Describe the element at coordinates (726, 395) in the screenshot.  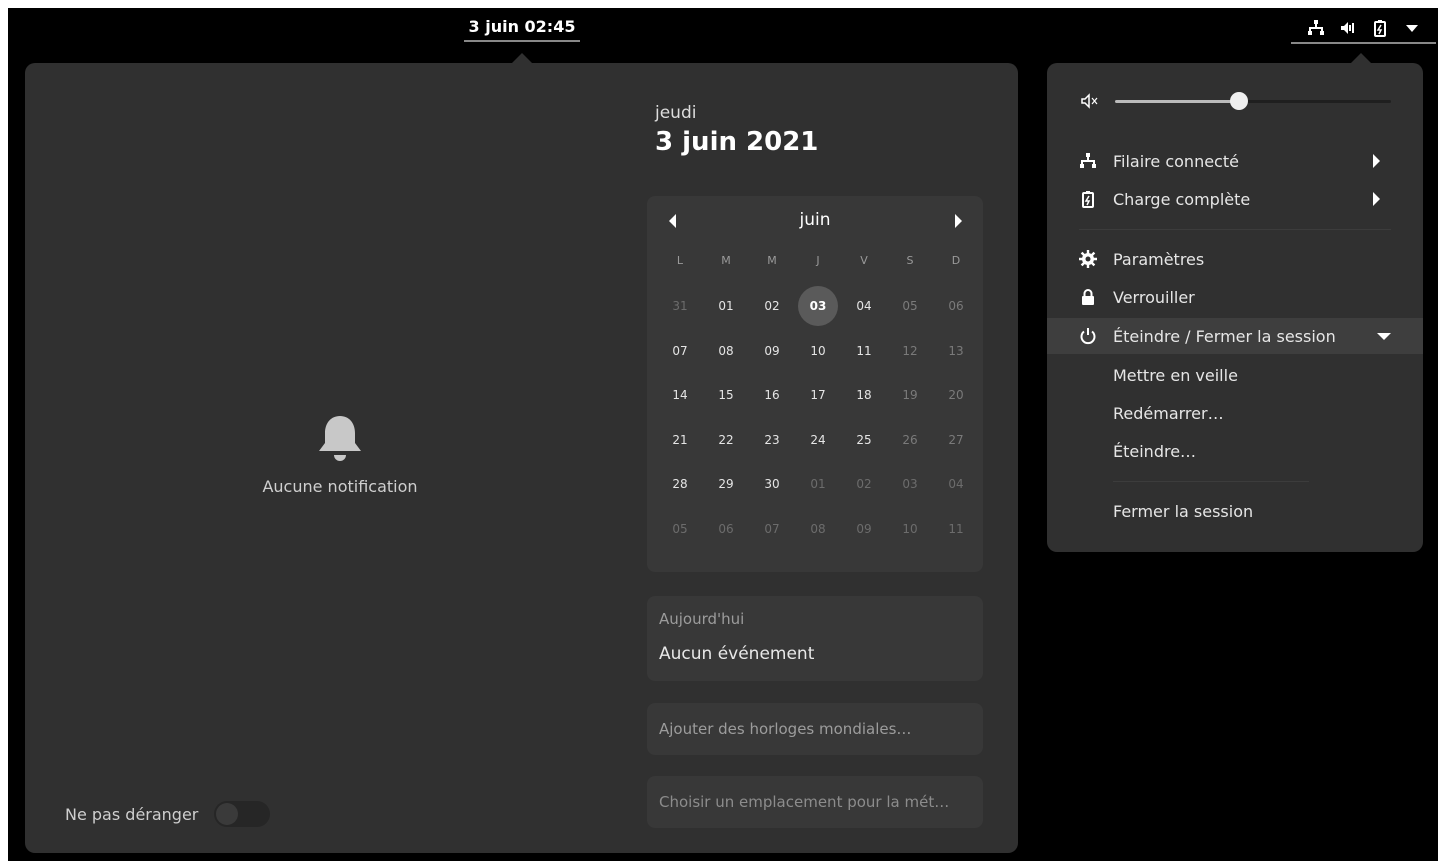
I see `calendar-day: 15` at that location.